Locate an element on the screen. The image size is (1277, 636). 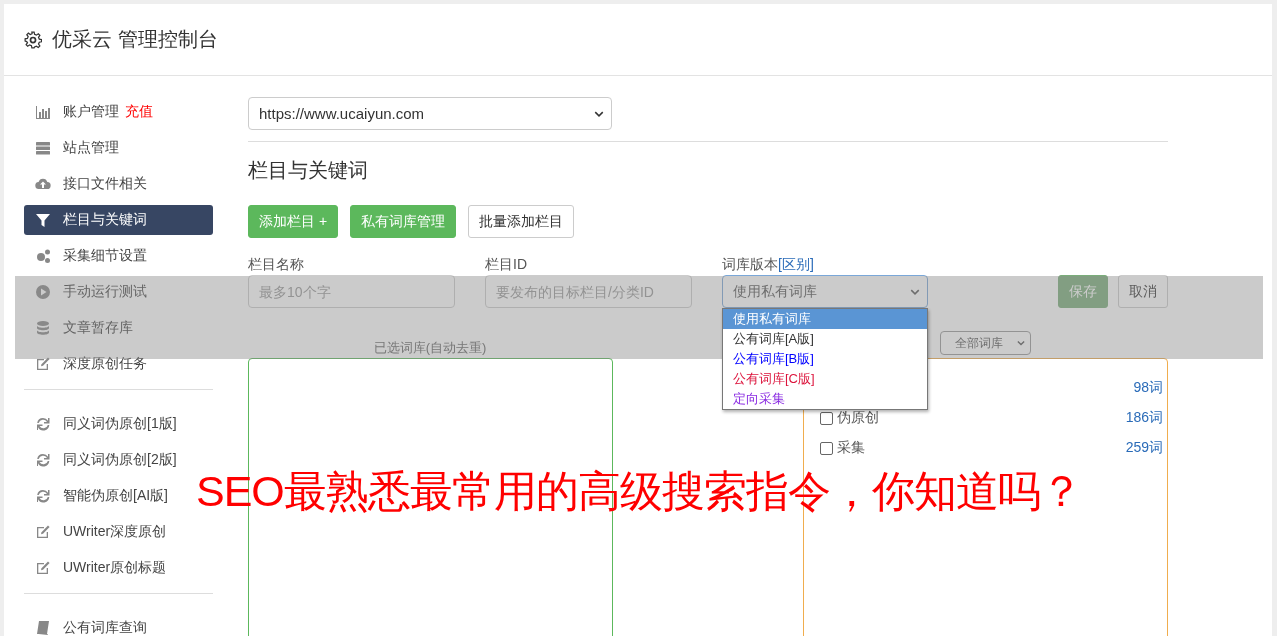
dropdown-option: 公有词库[A版] is located at coordinates (825, 339).